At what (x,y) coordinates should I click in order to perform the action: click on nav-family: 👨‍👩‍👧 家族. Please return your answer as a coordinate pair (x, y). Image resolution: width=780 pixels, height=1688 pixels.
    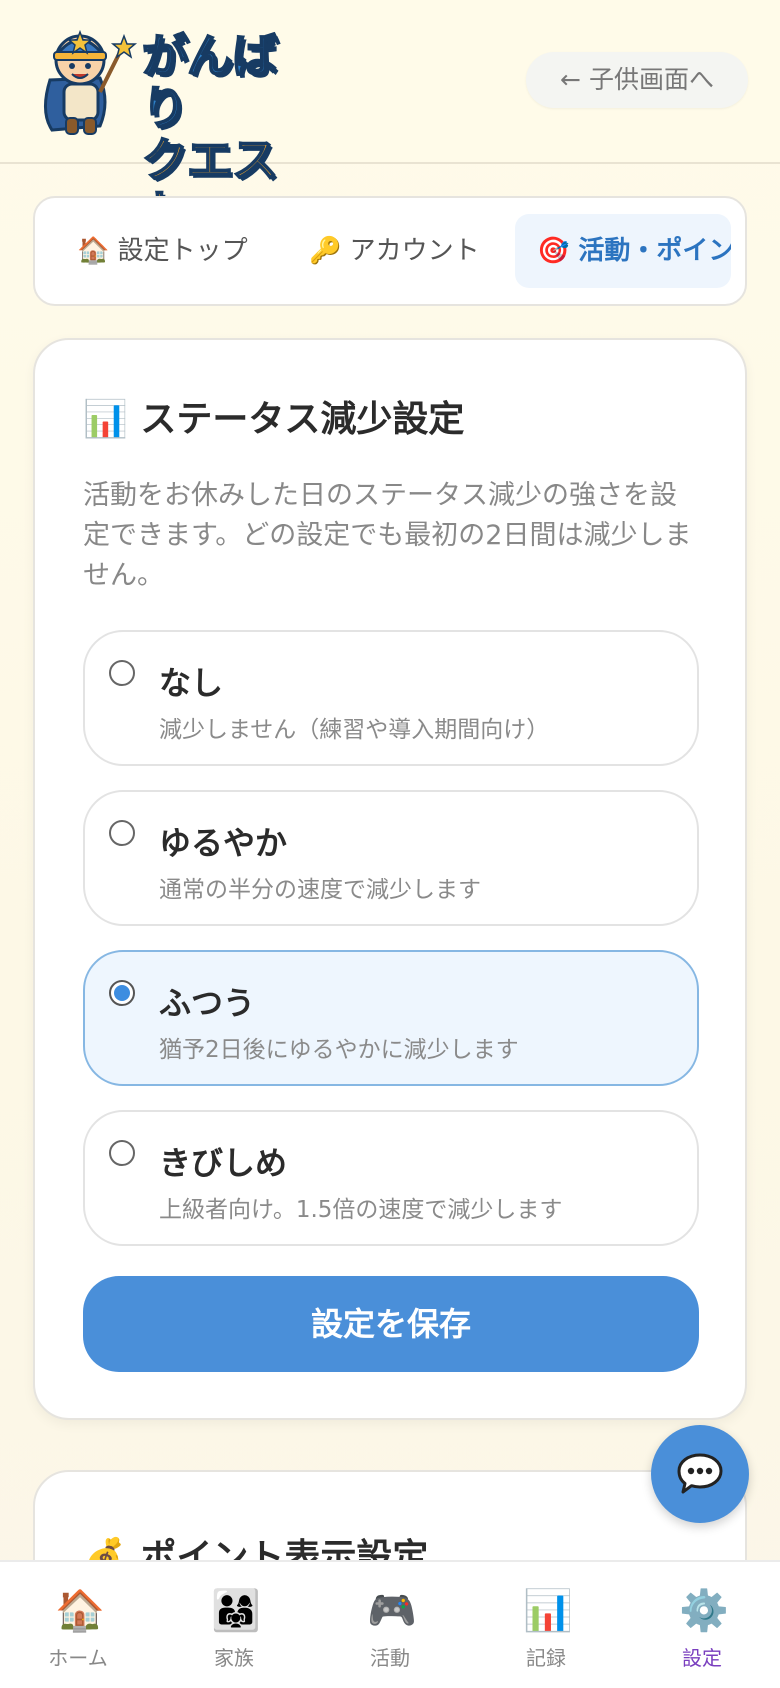
    Looking at the image, I should click on (234, 1625).